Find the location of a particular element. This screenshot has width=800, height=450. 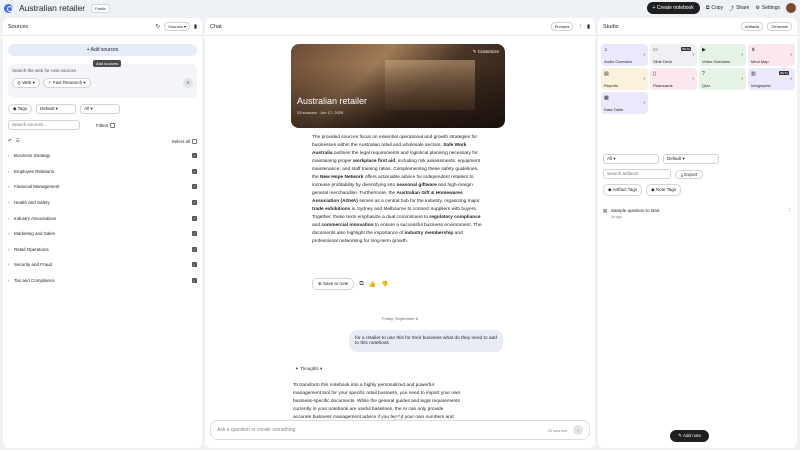

list-item: ▤ Sample question to start 4d ago ⋮ is located at coordinates (697, 213).